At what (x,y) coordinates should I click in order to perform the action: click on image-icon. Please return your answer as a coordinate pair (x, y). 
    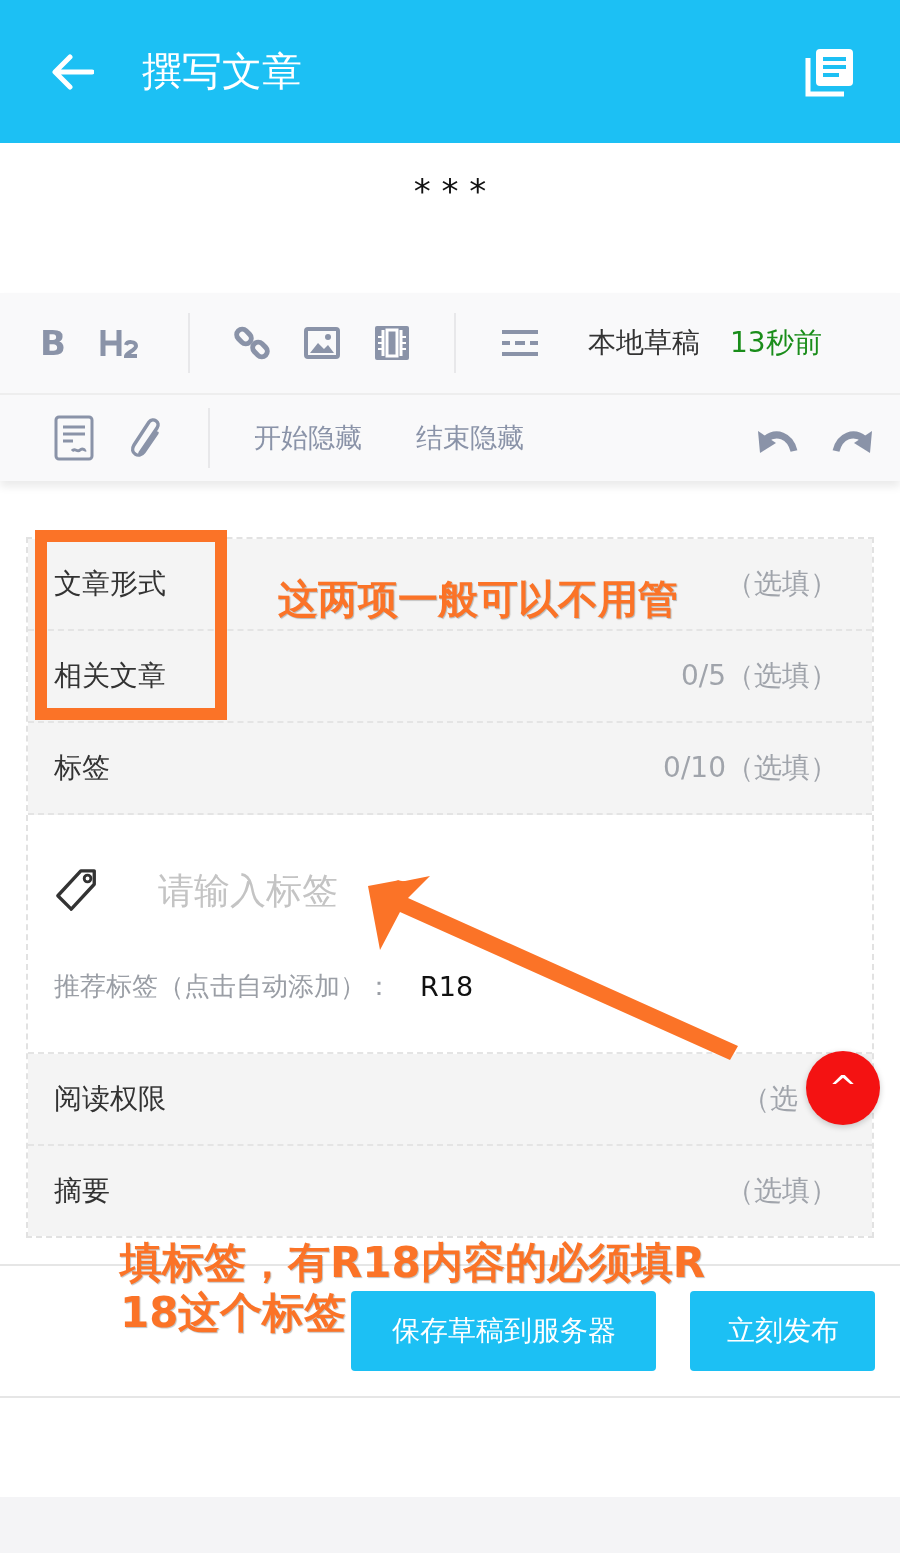
    Looking at the image, I should click on (321, 343).